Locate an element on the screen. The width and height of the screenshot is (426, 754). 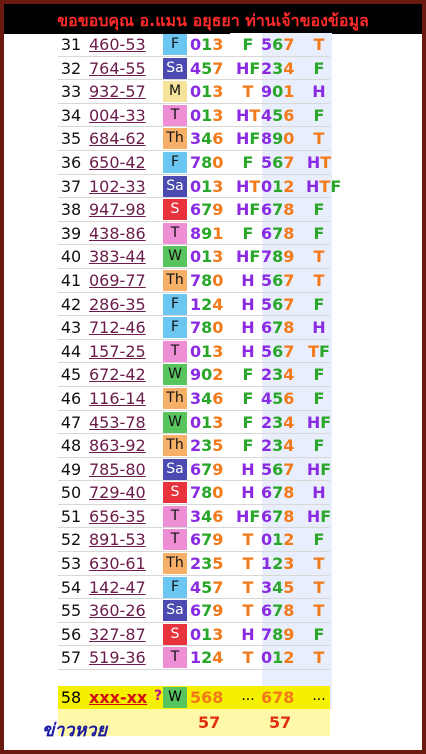
row-number: 37 is located at coordinates (71, 186).